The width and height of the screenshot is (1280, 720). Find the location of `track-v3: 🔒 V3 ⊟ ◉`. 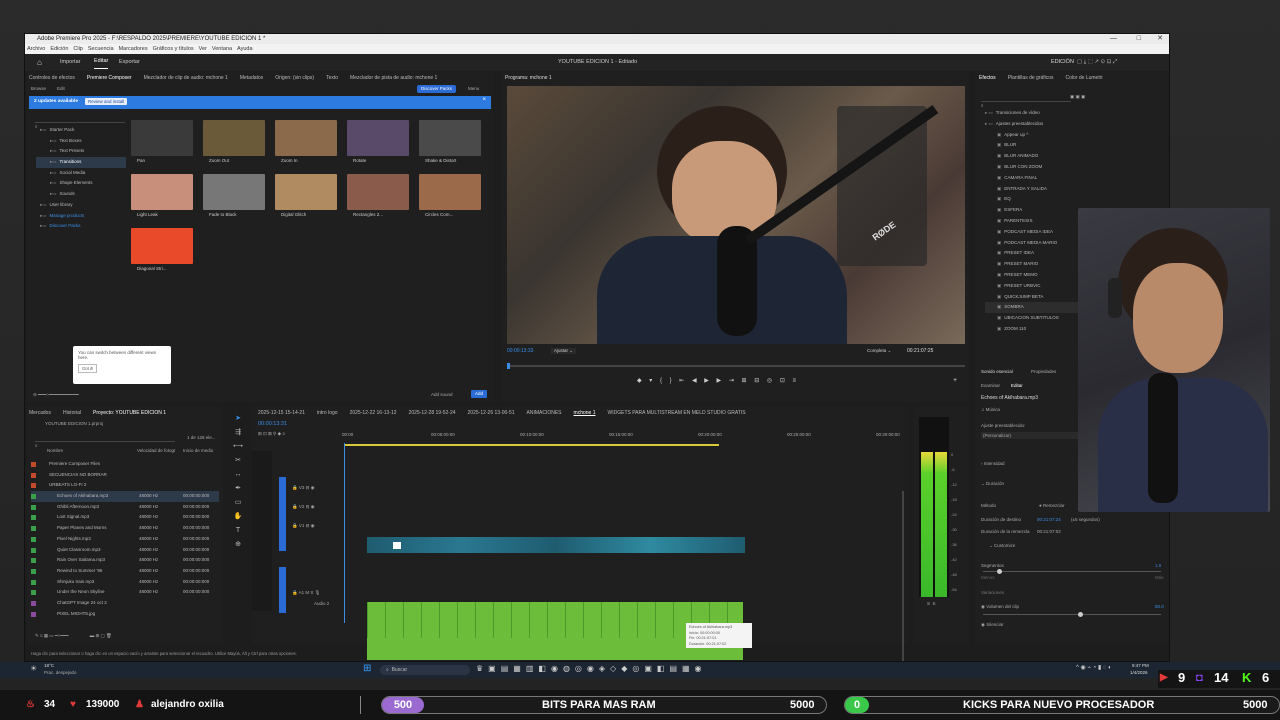

track-v3: 🔒 V3 ⊟ ◉ is located at coordinates (303, 488).